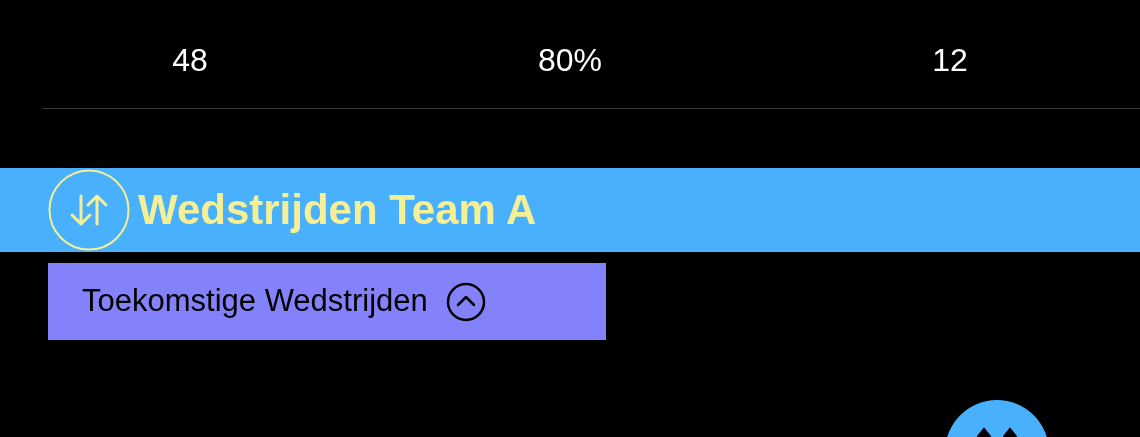 This screenshot has height=437, width=1140. What do you see at coordinates (569, 60) in the screenshot?
I see `stat-value: 80%` at bounding box center [569, 60].